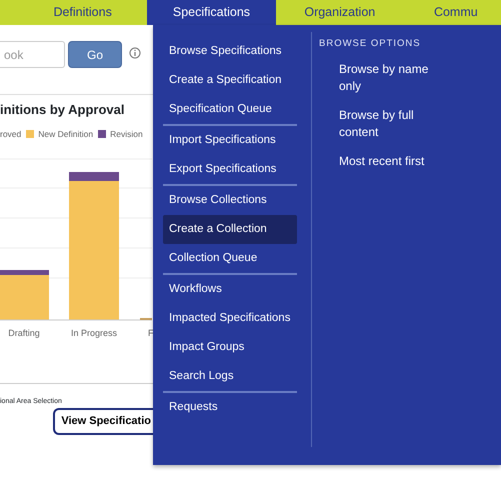 This screenshot has height=500, width=501. Describe the element at coordinates (452, 12) in the screenshot. I see `nav-tab: Commu` at that location.